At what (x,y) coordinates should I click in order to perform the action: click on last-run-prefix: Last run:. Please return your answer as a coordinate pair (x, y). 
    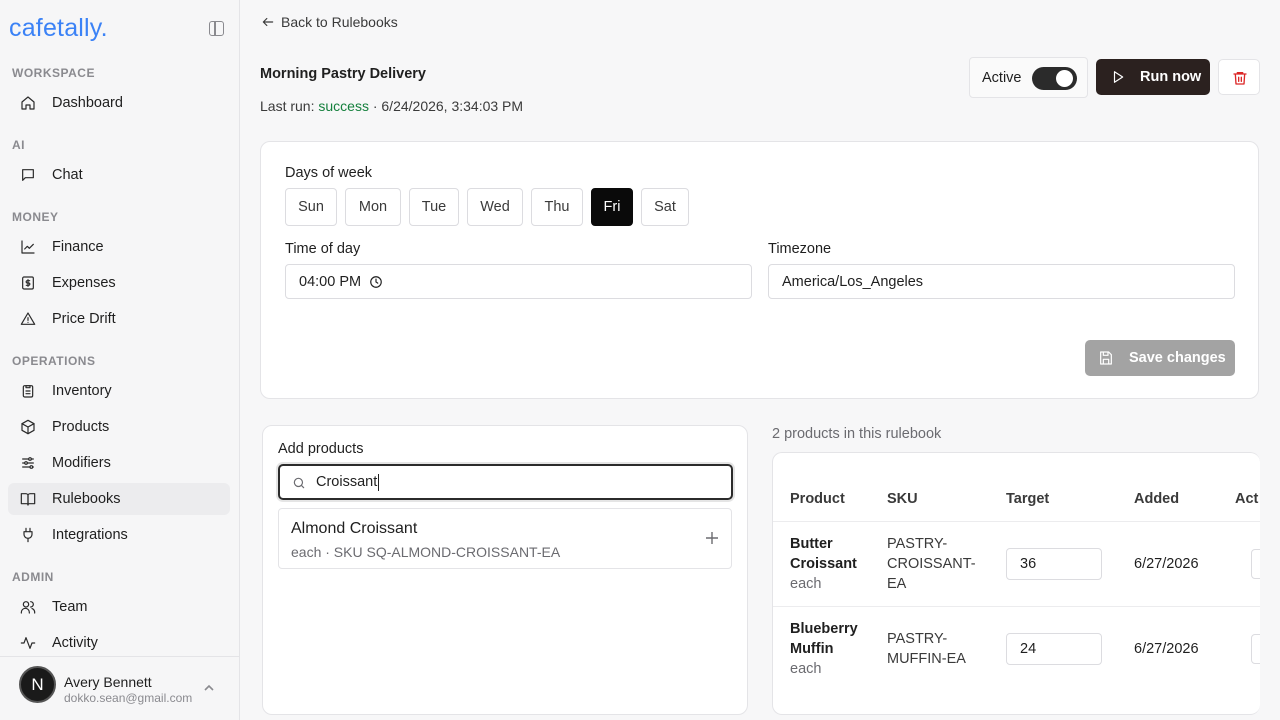
    Looking at the image, I should click on (289, 106).